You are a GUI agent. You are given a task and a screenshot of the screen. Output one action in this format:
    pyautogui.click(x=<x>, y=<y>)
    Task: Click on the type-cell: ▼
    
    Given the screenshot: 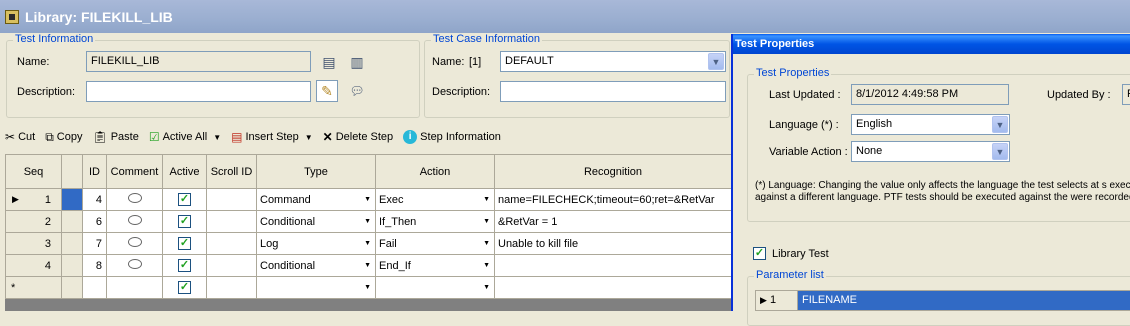 What is the action you would take?
    pyautogui.click(x=316, y=287)
    